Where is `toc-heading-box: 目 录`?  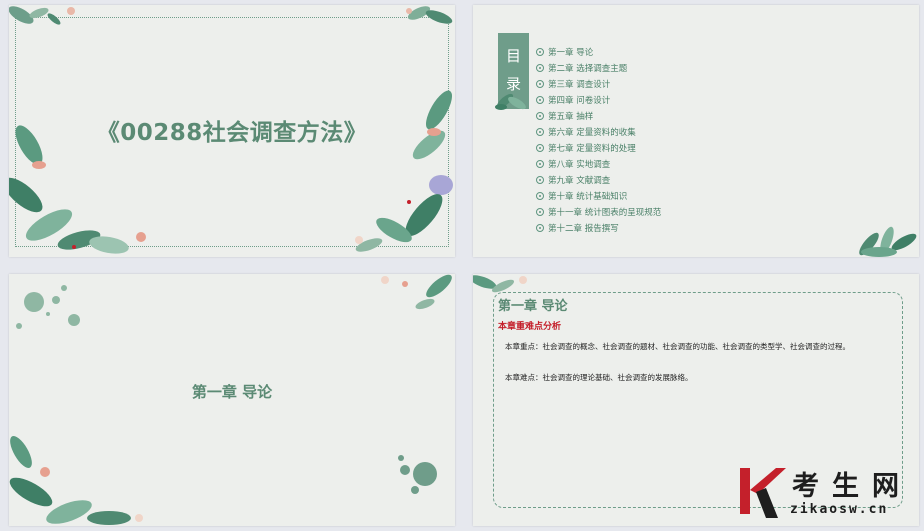
toc-heading-box: 目 录 is located at coordinates (513, 71).